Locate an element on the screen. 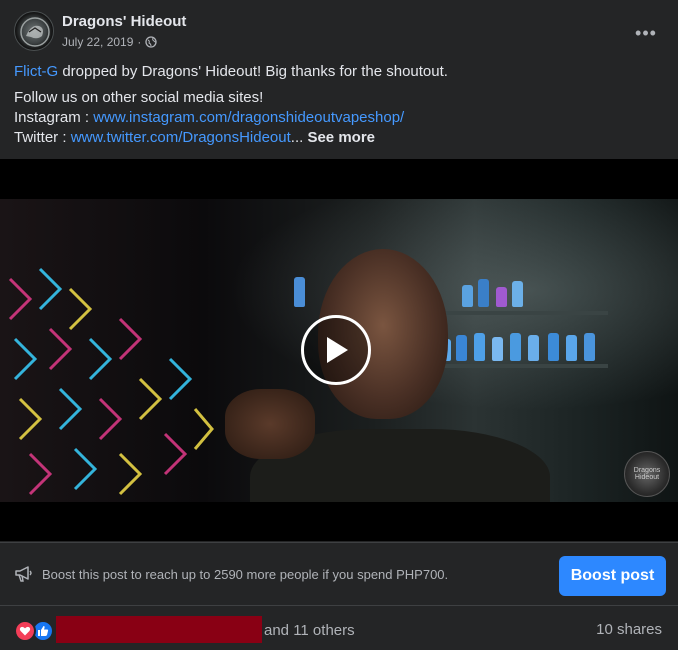 Image resolution: width=678 pixels, height=650 pixels. post-date: July 22, 2019 is located at coordinates (97, 42).